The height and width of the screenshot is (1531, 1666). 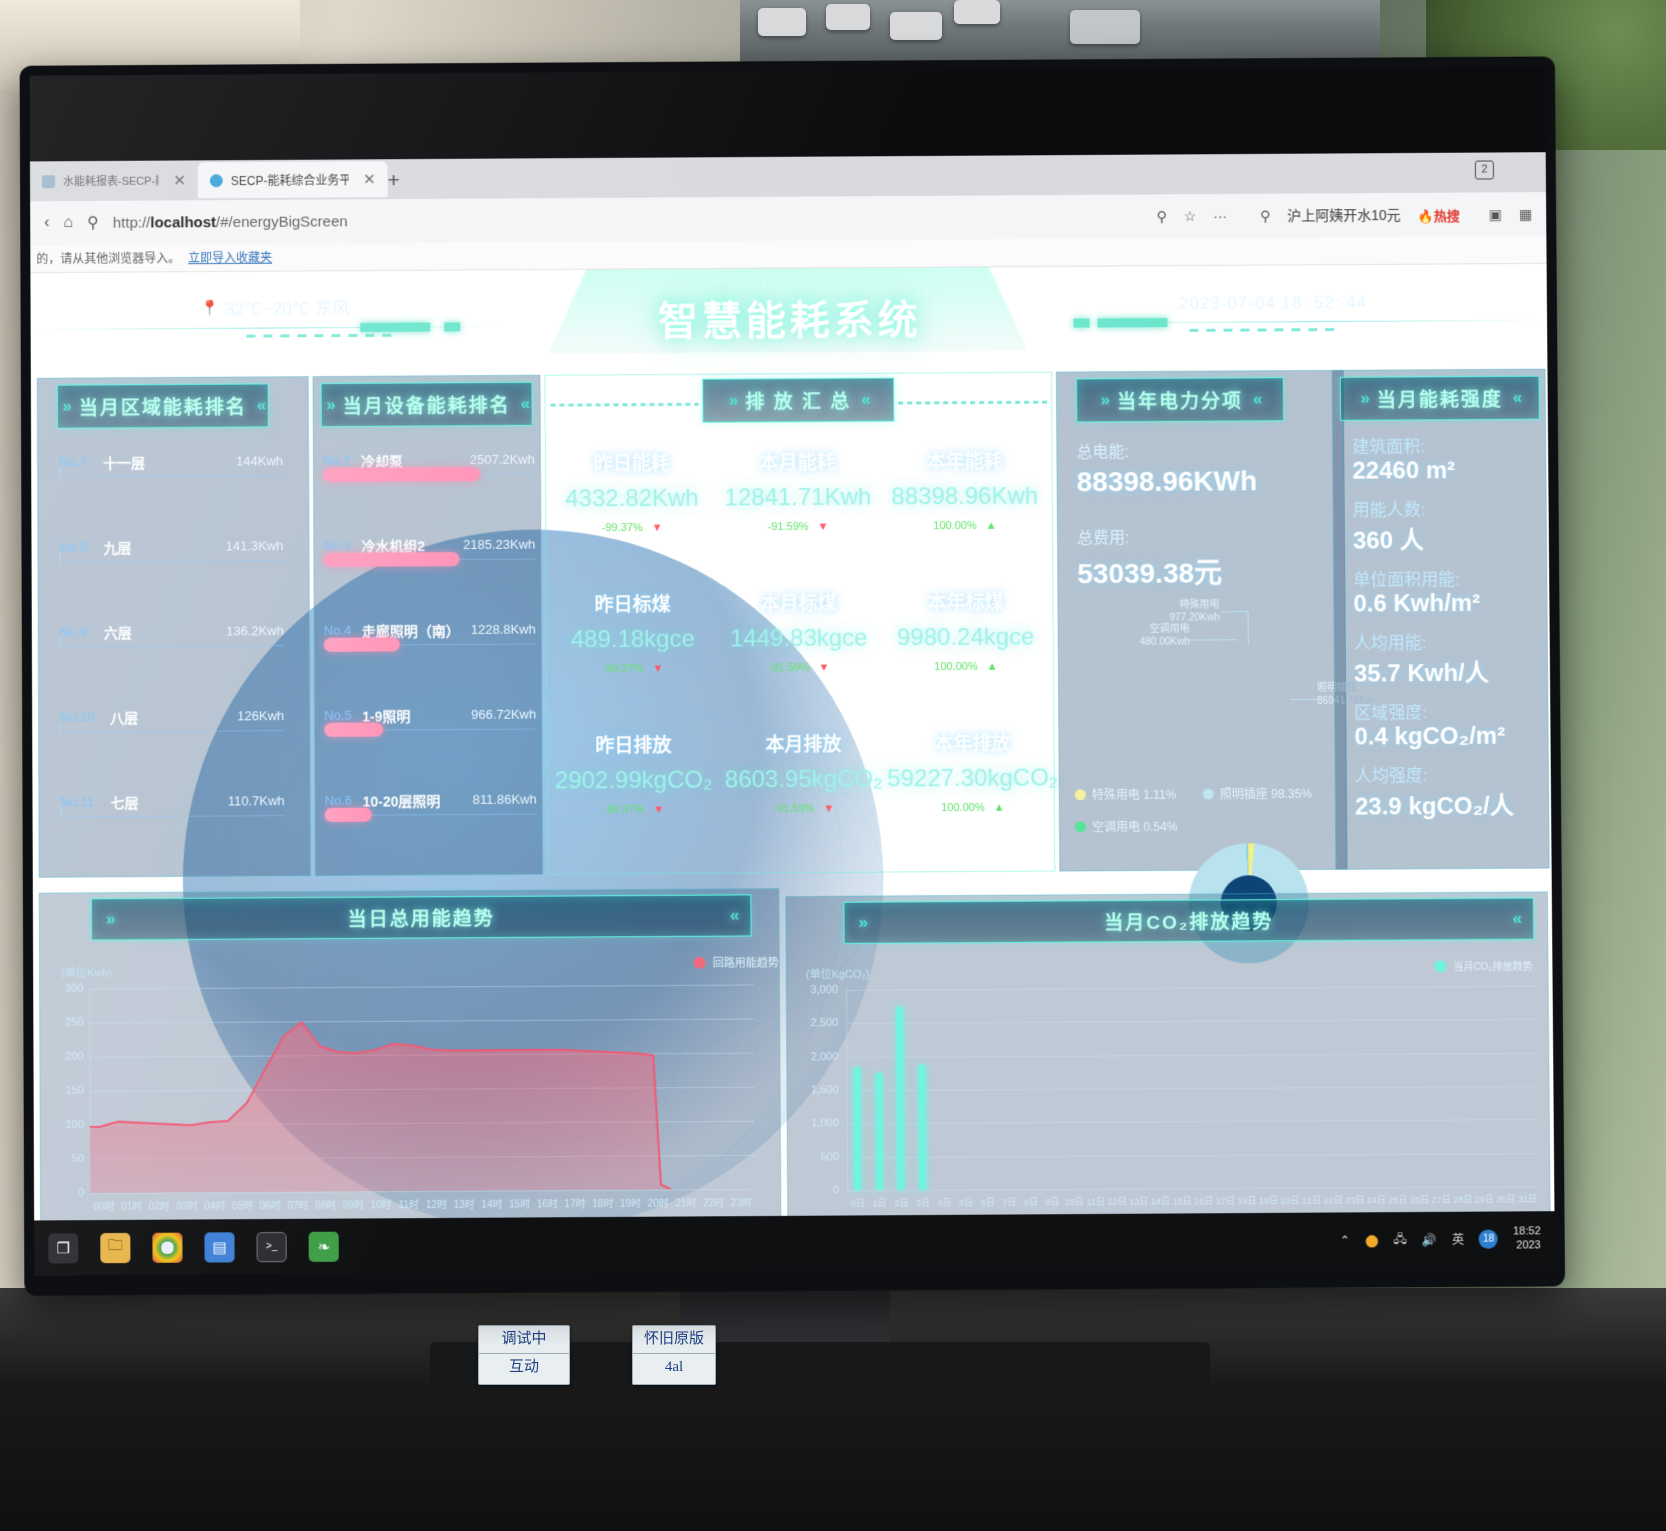 What do you see at coordinates (1160, 1201) in the screenshot?
I see `x-tick: 14日` at bounding box center [1160, 1201].